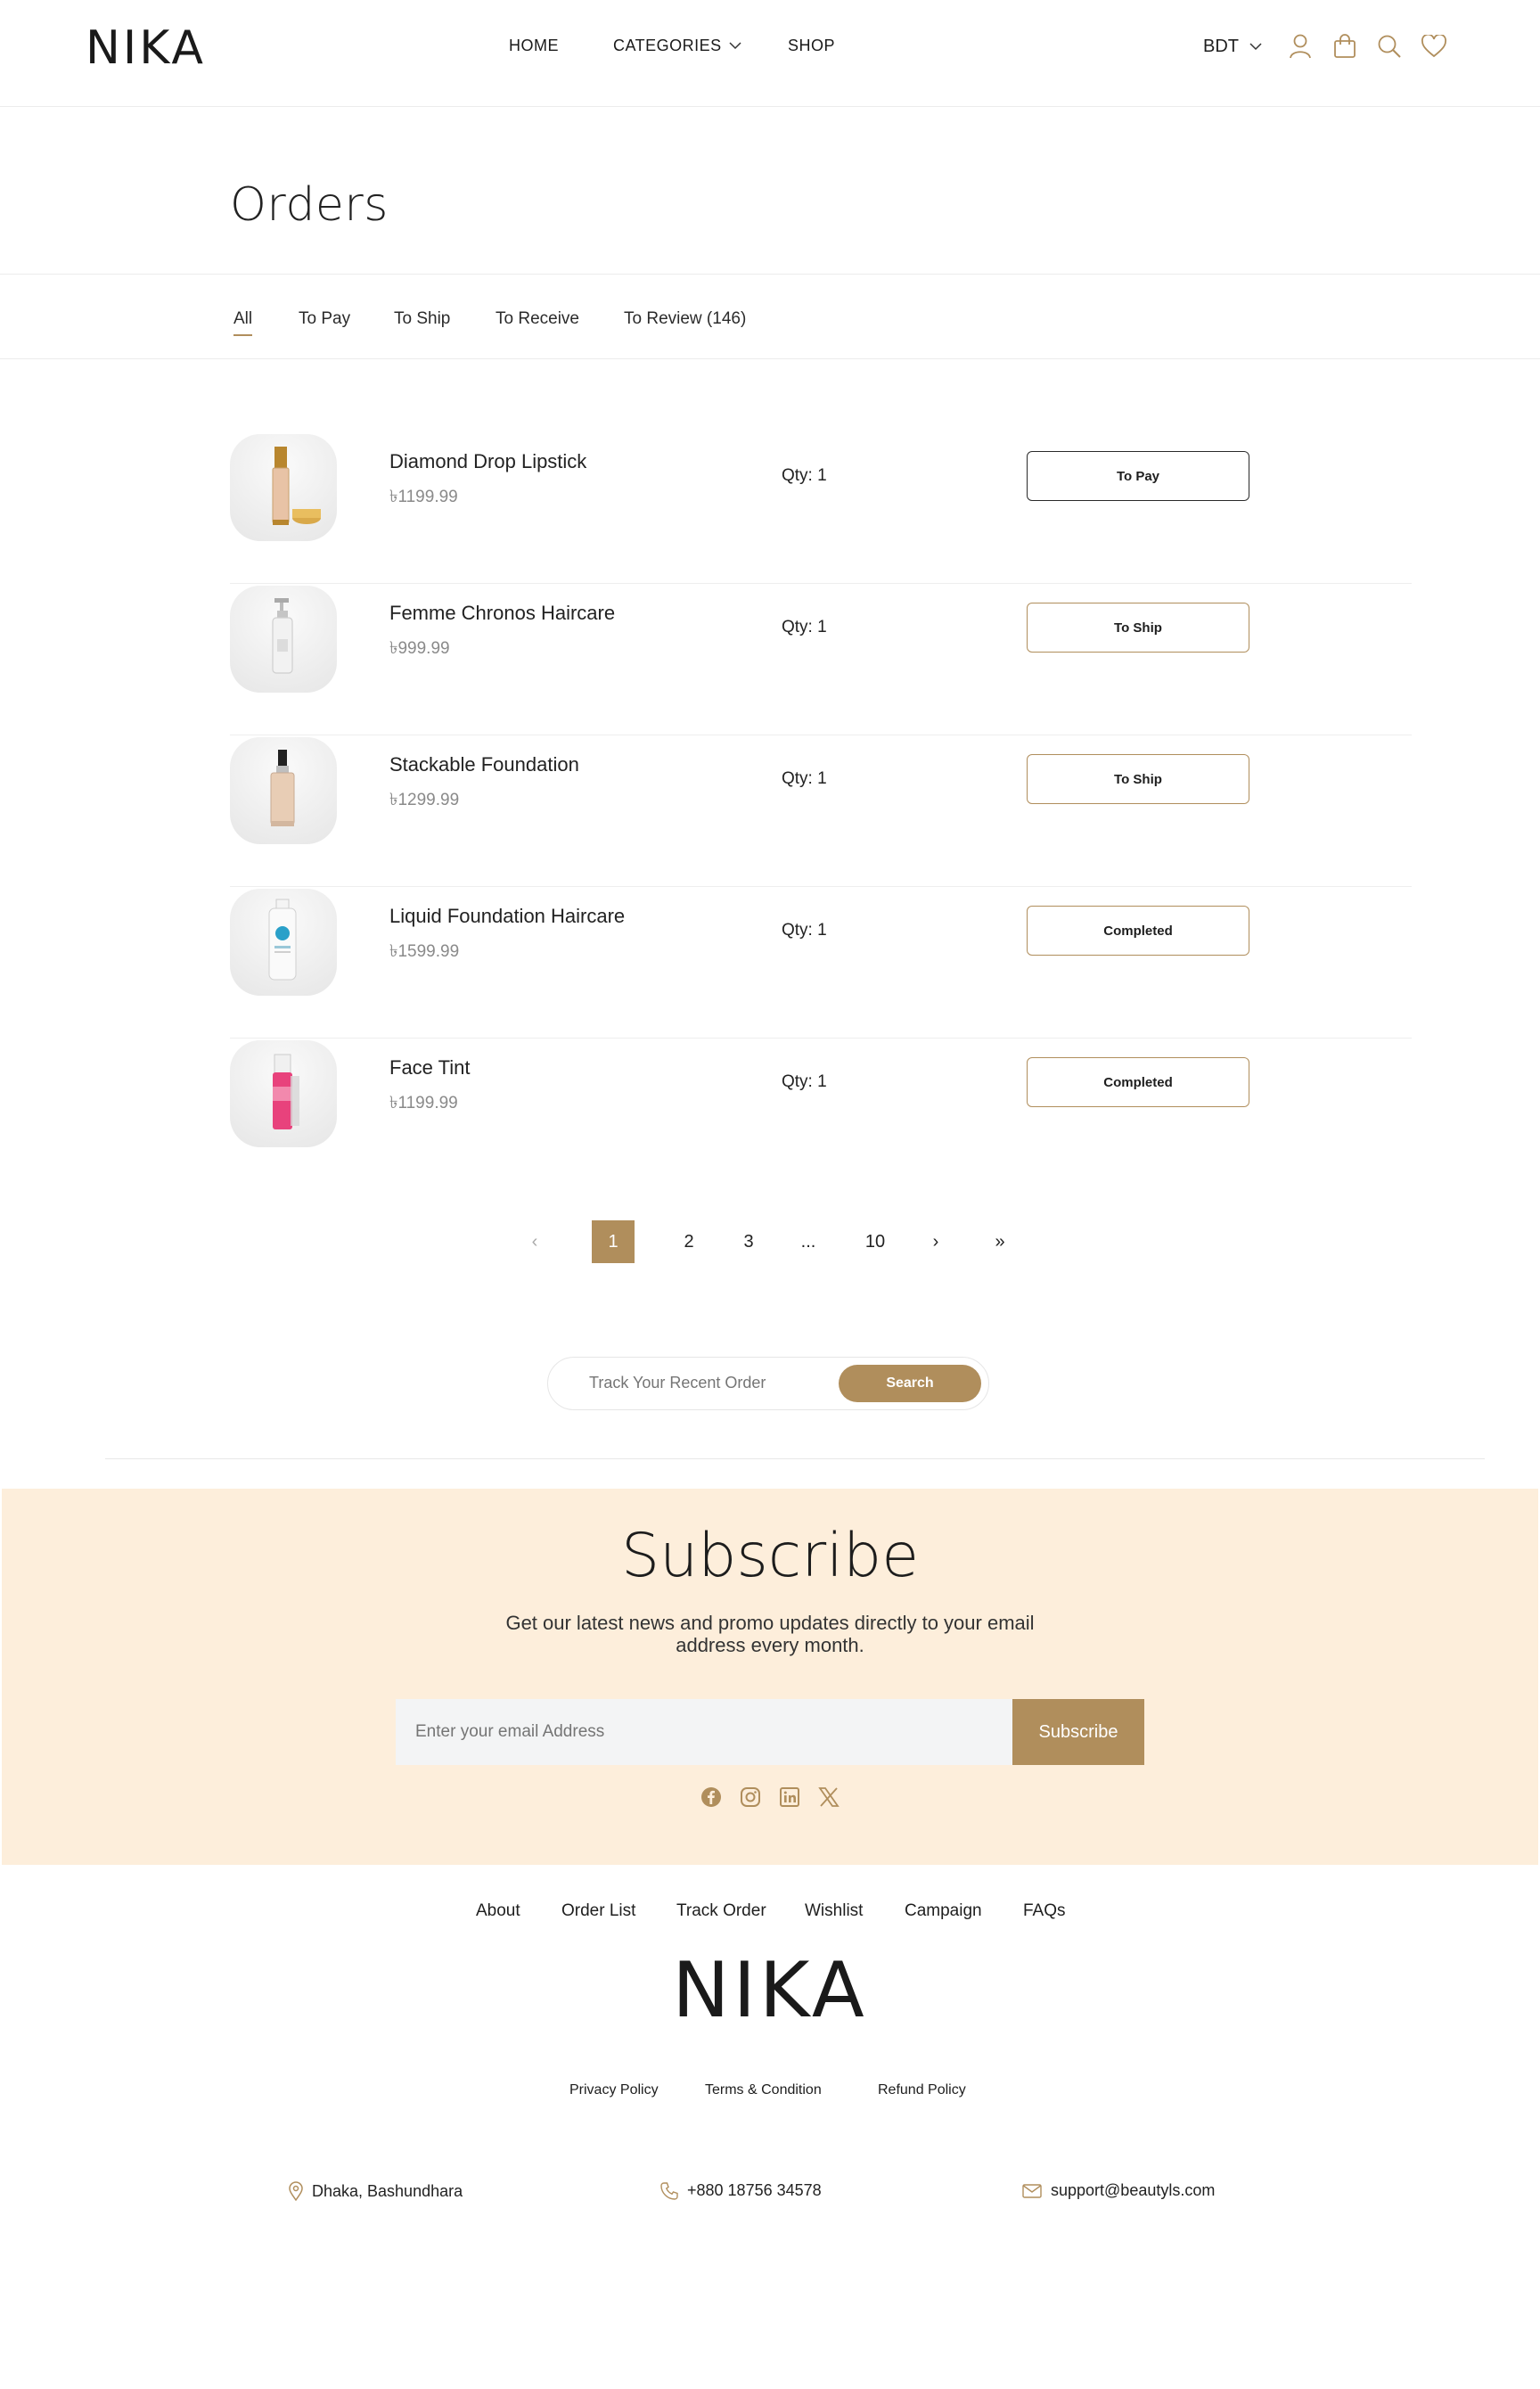  What do you see at coordinates (614, 2090) in the screenshot?
I see `privacy-policy-link: Privacy Policy` at bounding box center [614, 2090].